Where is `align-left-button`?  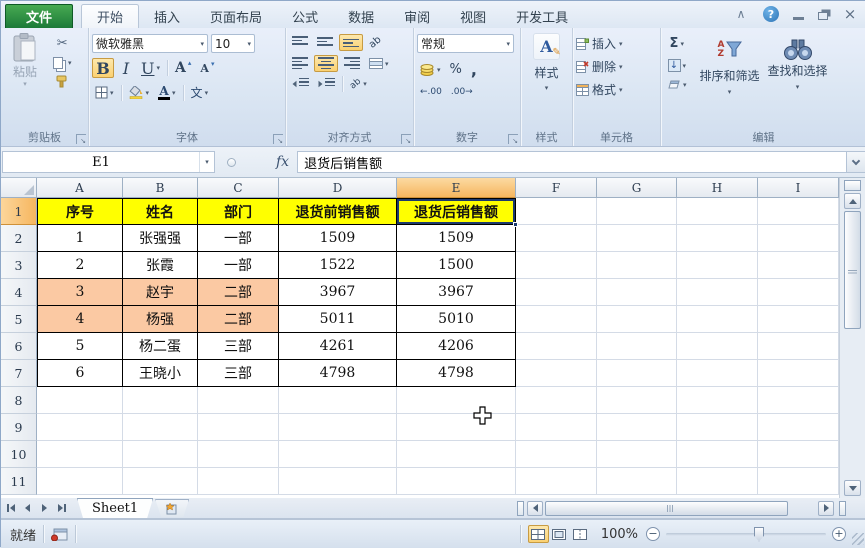
align-left-button is located at coordinates (300, 63).